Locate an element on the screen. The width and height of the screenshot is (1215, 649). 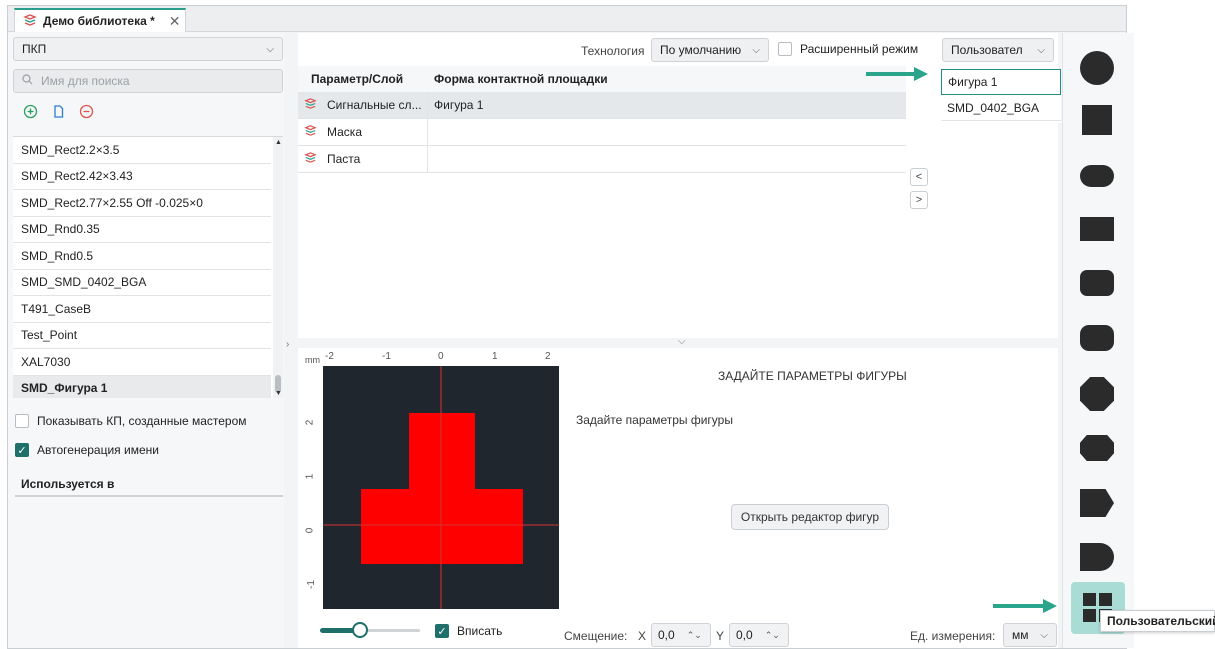
list-item: SMD_Rnd0.5 is located at coordinates (142, 256).